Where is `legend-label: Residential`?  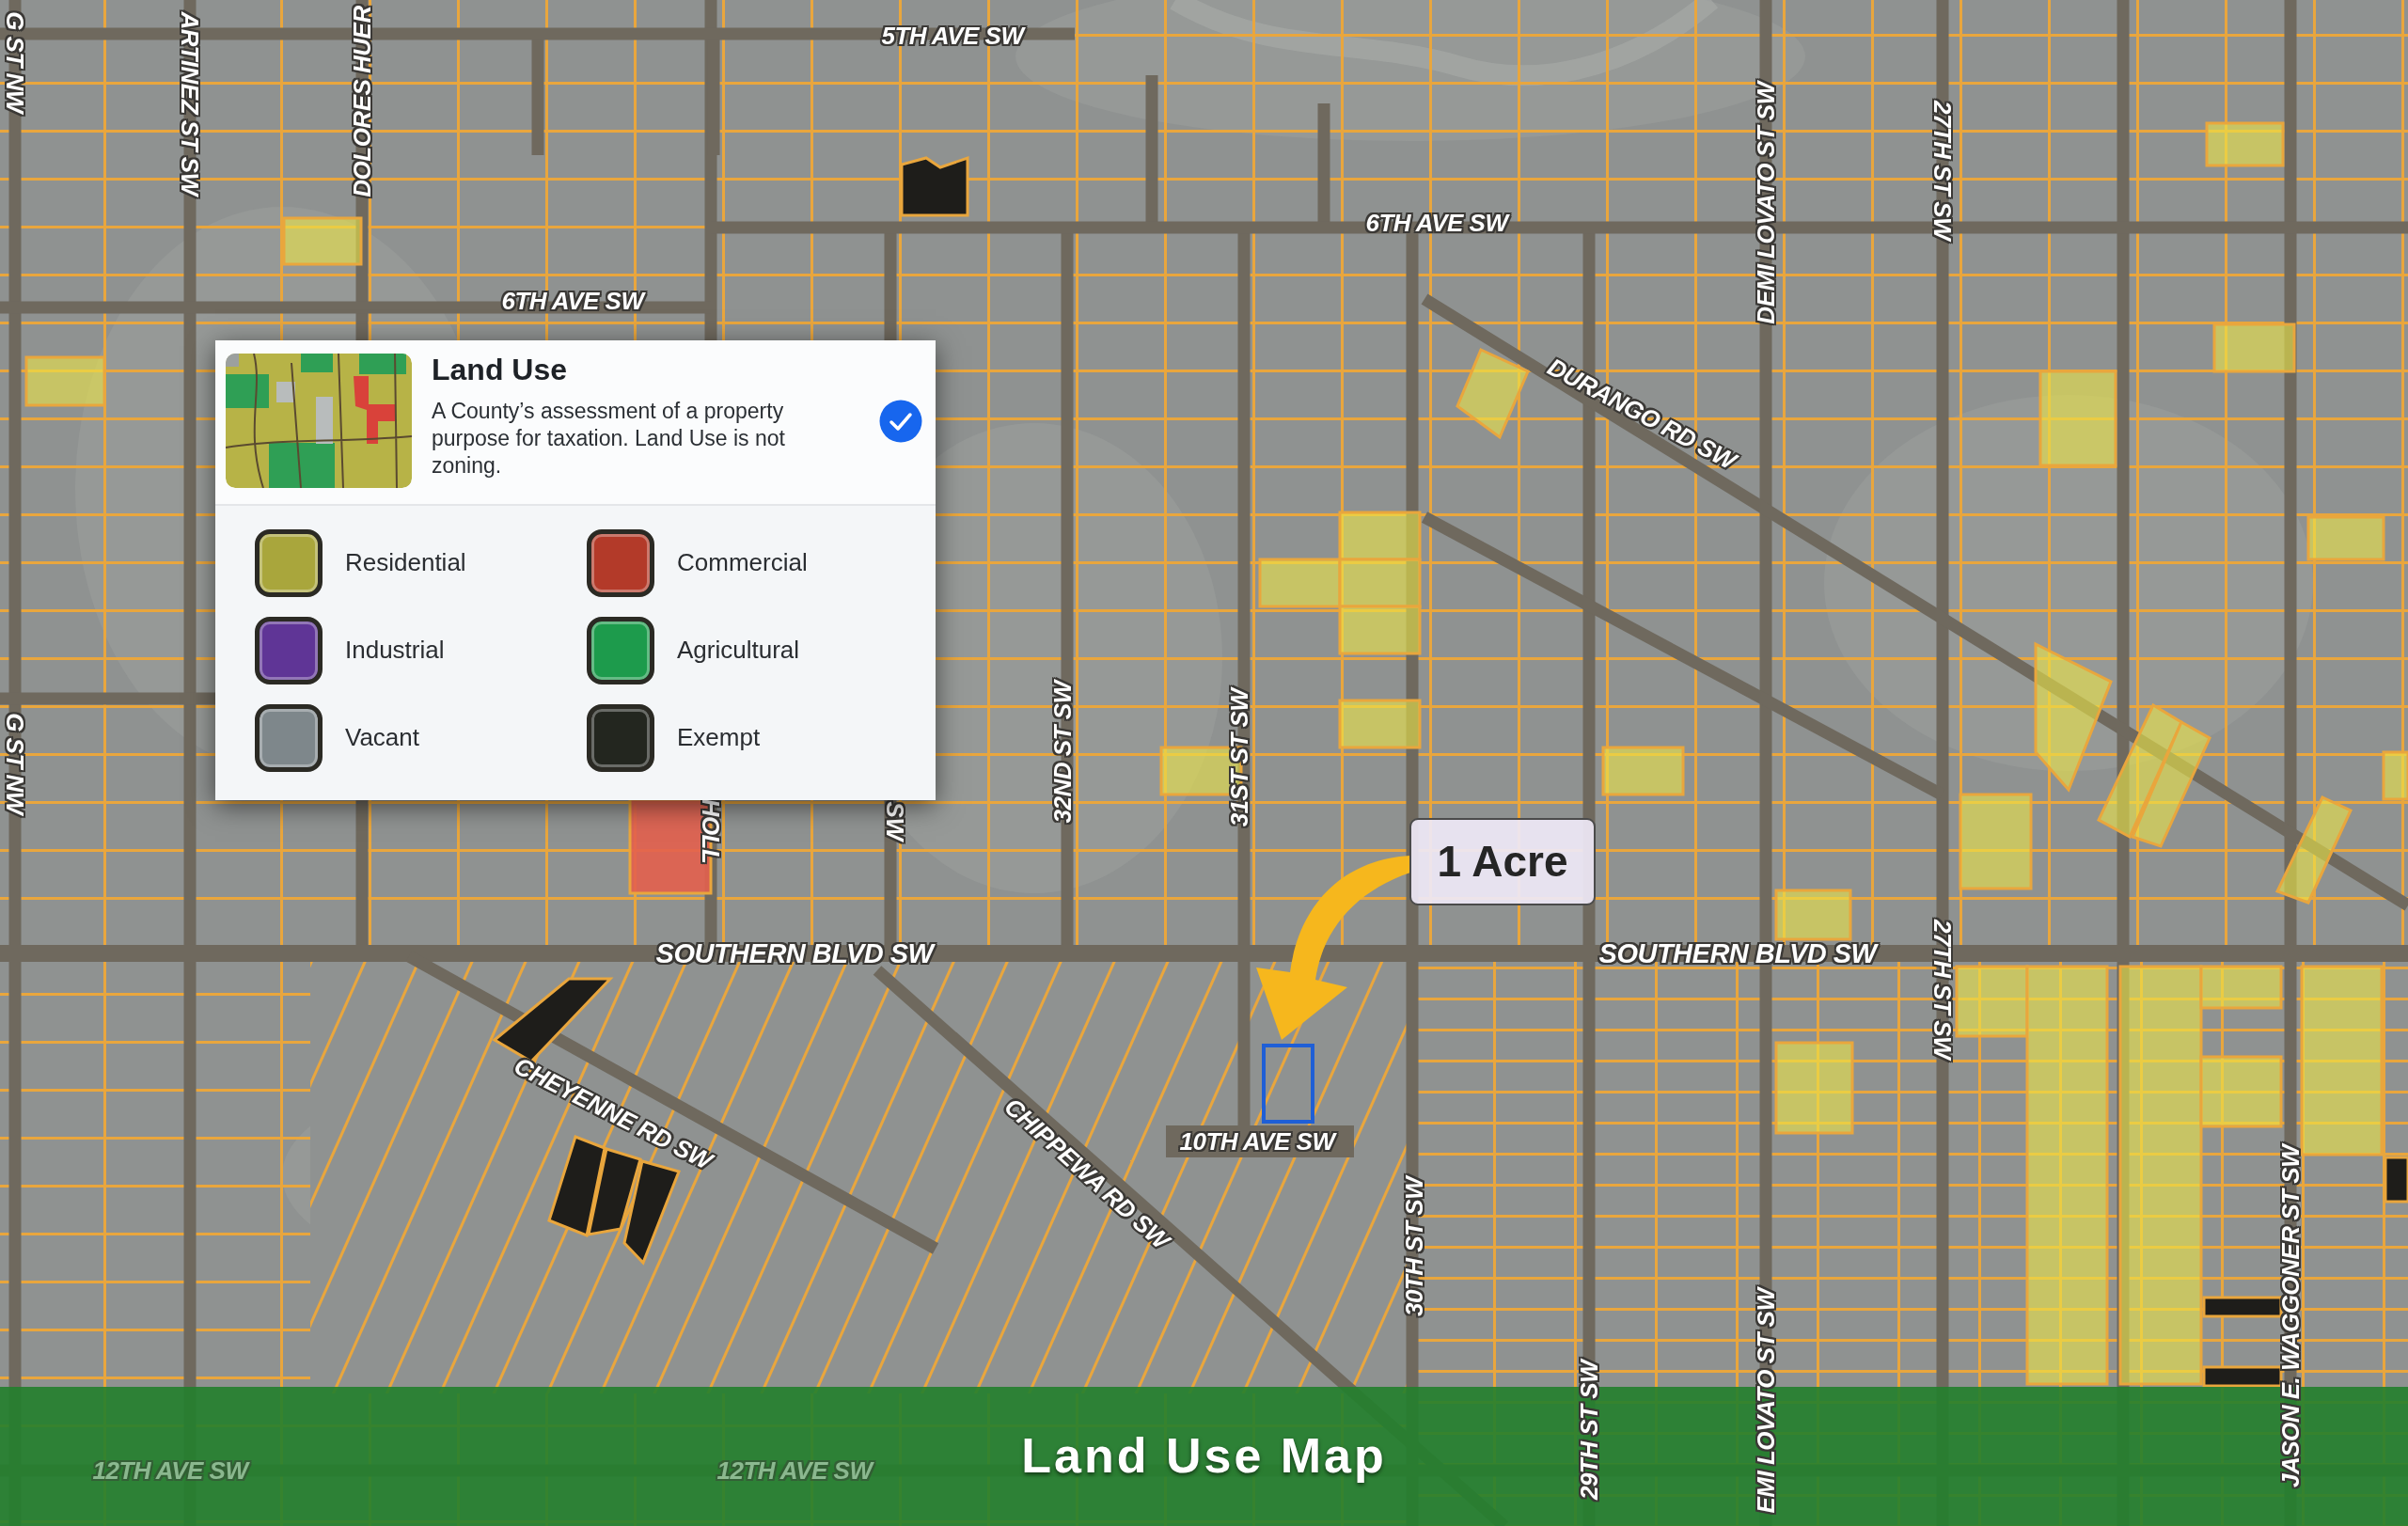
legend-label: Residential is located at coordinates (405, 563).